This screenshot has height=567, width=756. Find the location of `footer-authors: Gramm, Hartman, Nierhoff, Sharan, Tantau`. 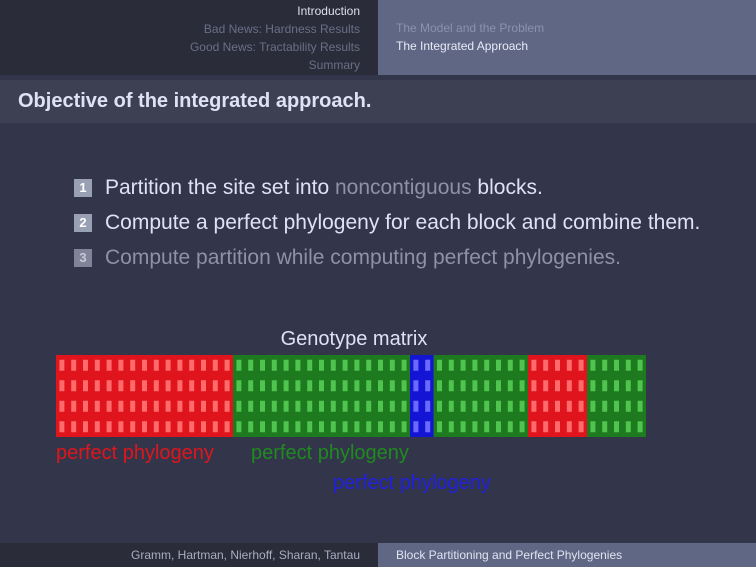

footer-authors: Gramm, Hartman, Nierhoff, Sharan, Tantau is located at coordinates (245, 555).